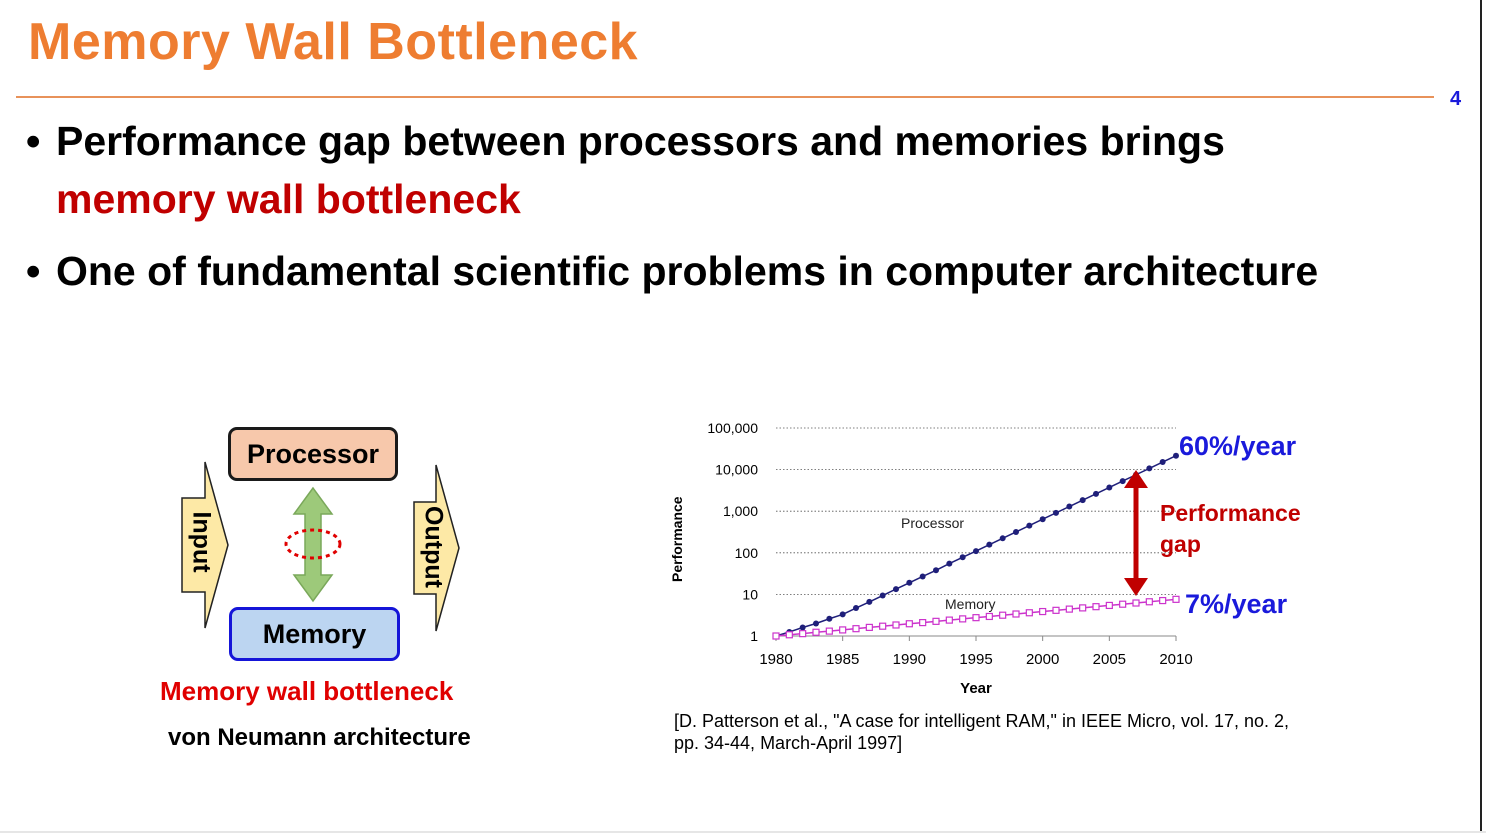  I want to click on memory-box: Memory, so click(314, 634).